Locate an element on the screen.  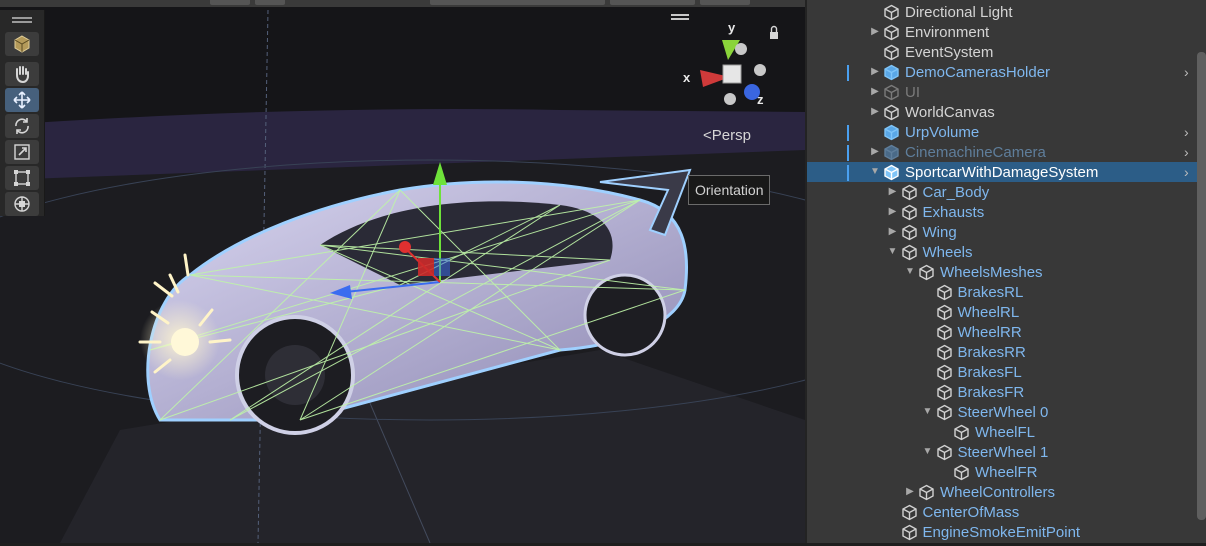
hierarchy-item: BrakesFL is located at coordinates (1006, 372).